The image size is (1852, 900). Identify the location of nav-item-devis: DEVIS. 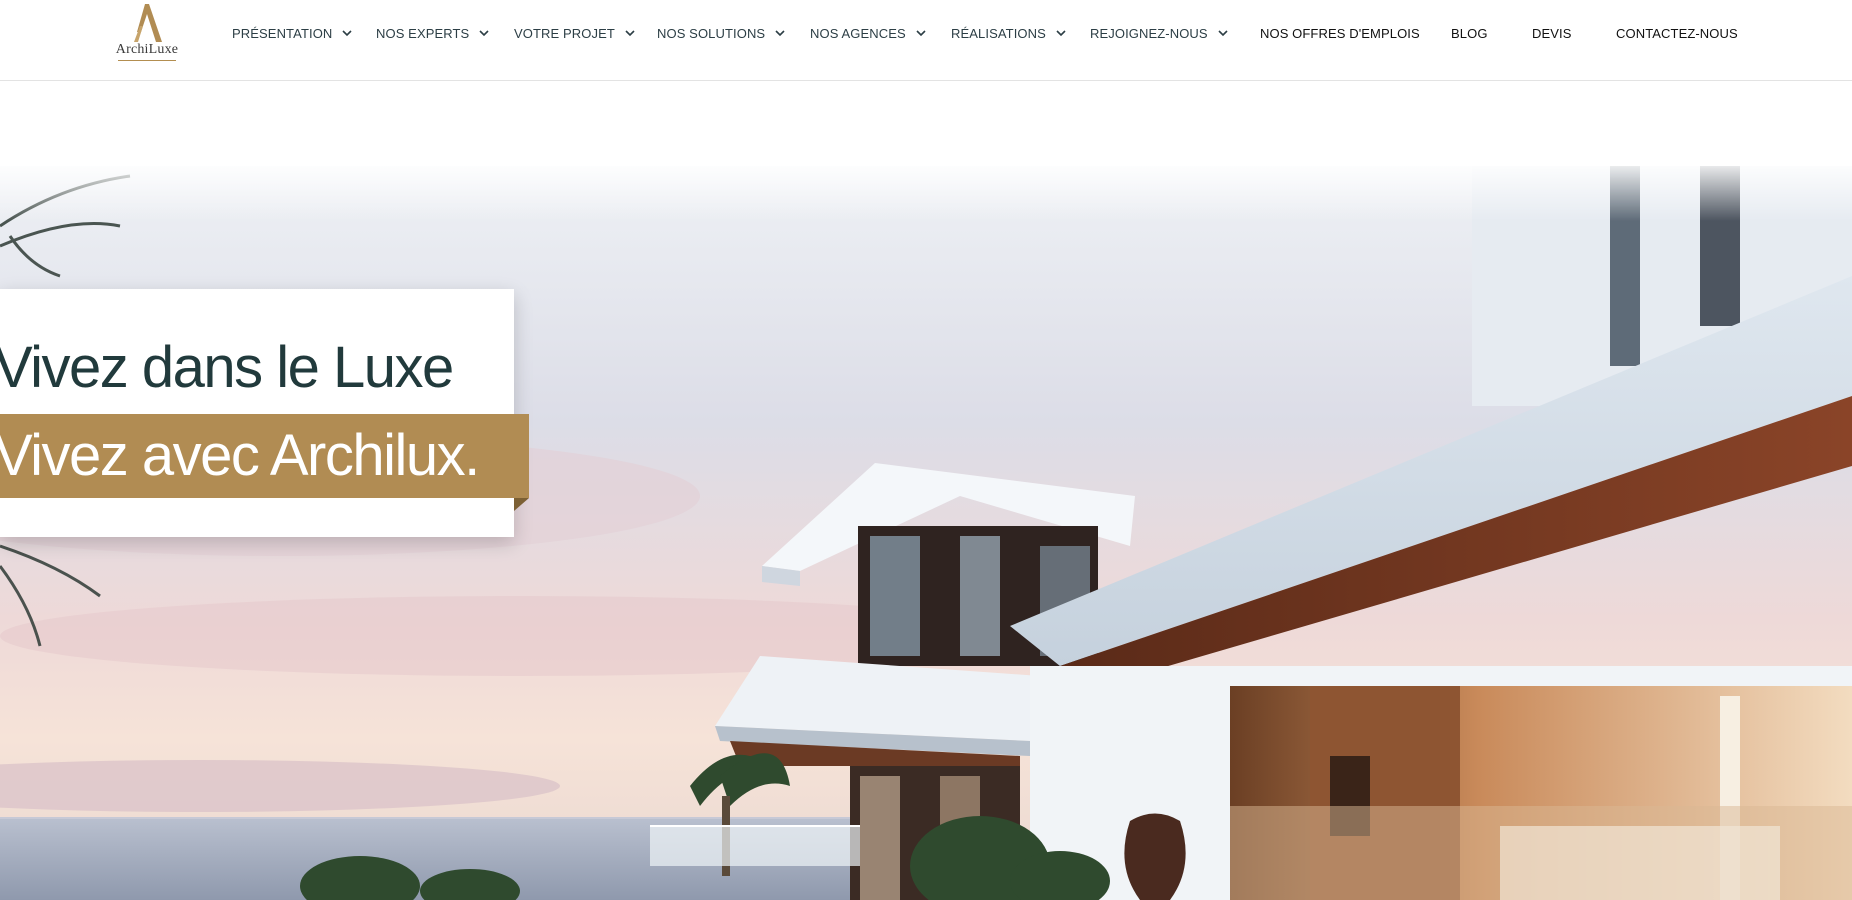
(1552, 33).